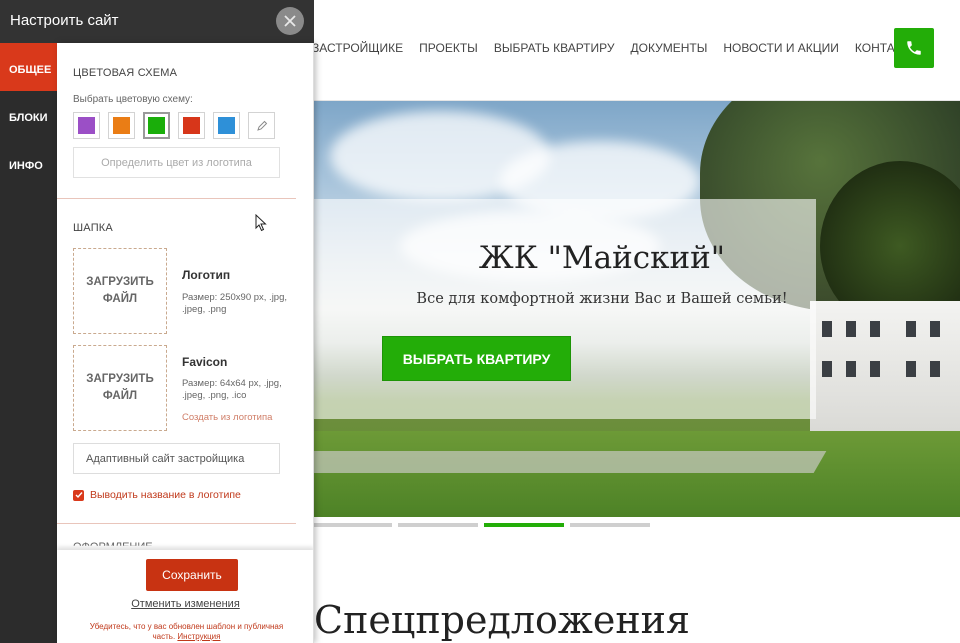 This screenshot has height=643, width=960. Describe the element at coordinates (86, 125) in the screenshot. I see `swatch-purple` at that location.